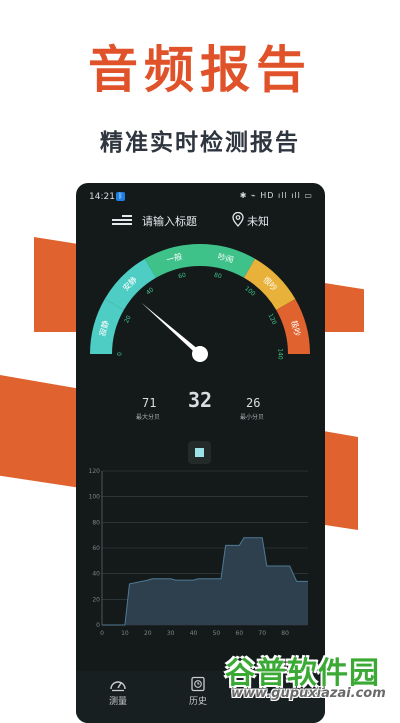 Image resolution: width=400 pixels, height=723 pixels. I want to click on gauge-needle, so click(171, 329).